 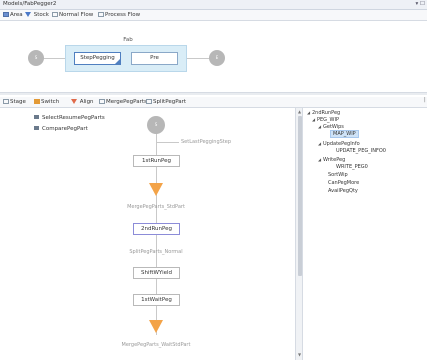 I want to click on flow-node-1st-run-peg: 1stRunPeg, so click(x=156, y=161).